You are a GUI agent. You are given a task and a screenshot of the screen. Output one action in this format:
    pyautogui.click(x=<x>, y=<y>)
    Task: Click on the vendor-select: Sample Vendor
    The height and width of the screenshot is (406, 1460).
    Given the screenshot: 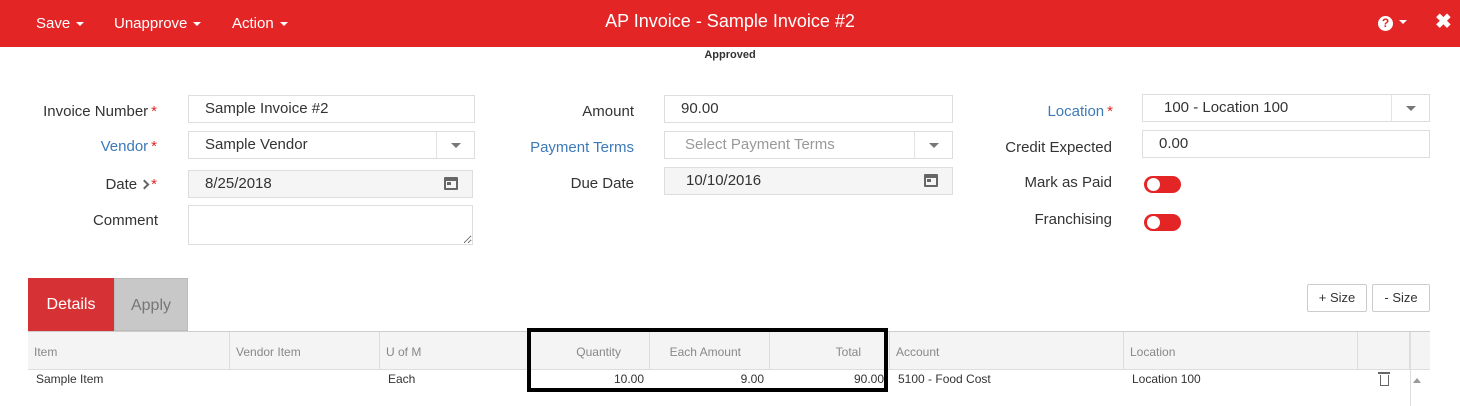 What is the action you would take?
    pyautogui.click(x=331, y=145)
    